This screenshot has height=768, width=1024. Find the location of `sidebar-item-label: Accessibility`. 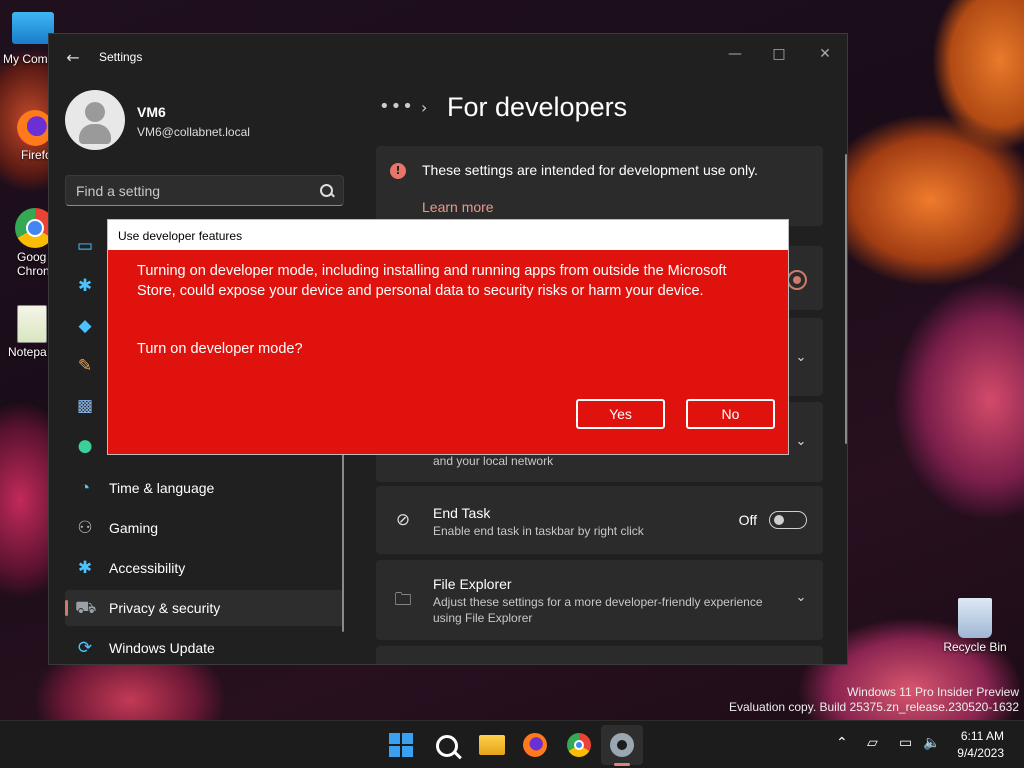

sidebar-item-label: Accessibility is located at coordinates (147, 568).